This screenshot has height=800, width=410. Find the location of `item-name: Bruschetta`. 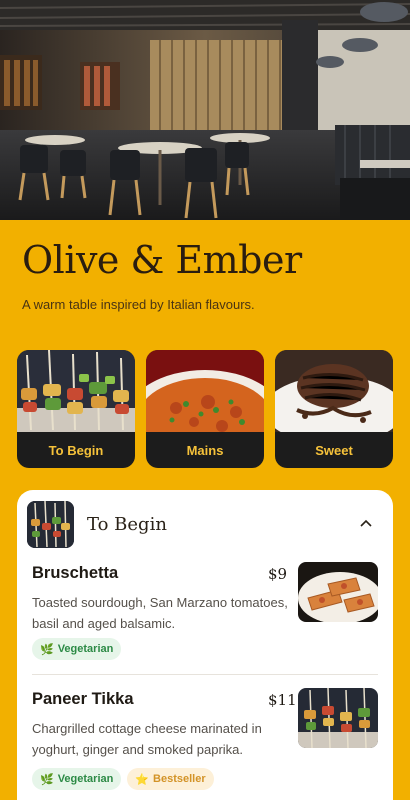

item-name: Bruschetta is located at coordinates (75, 573).